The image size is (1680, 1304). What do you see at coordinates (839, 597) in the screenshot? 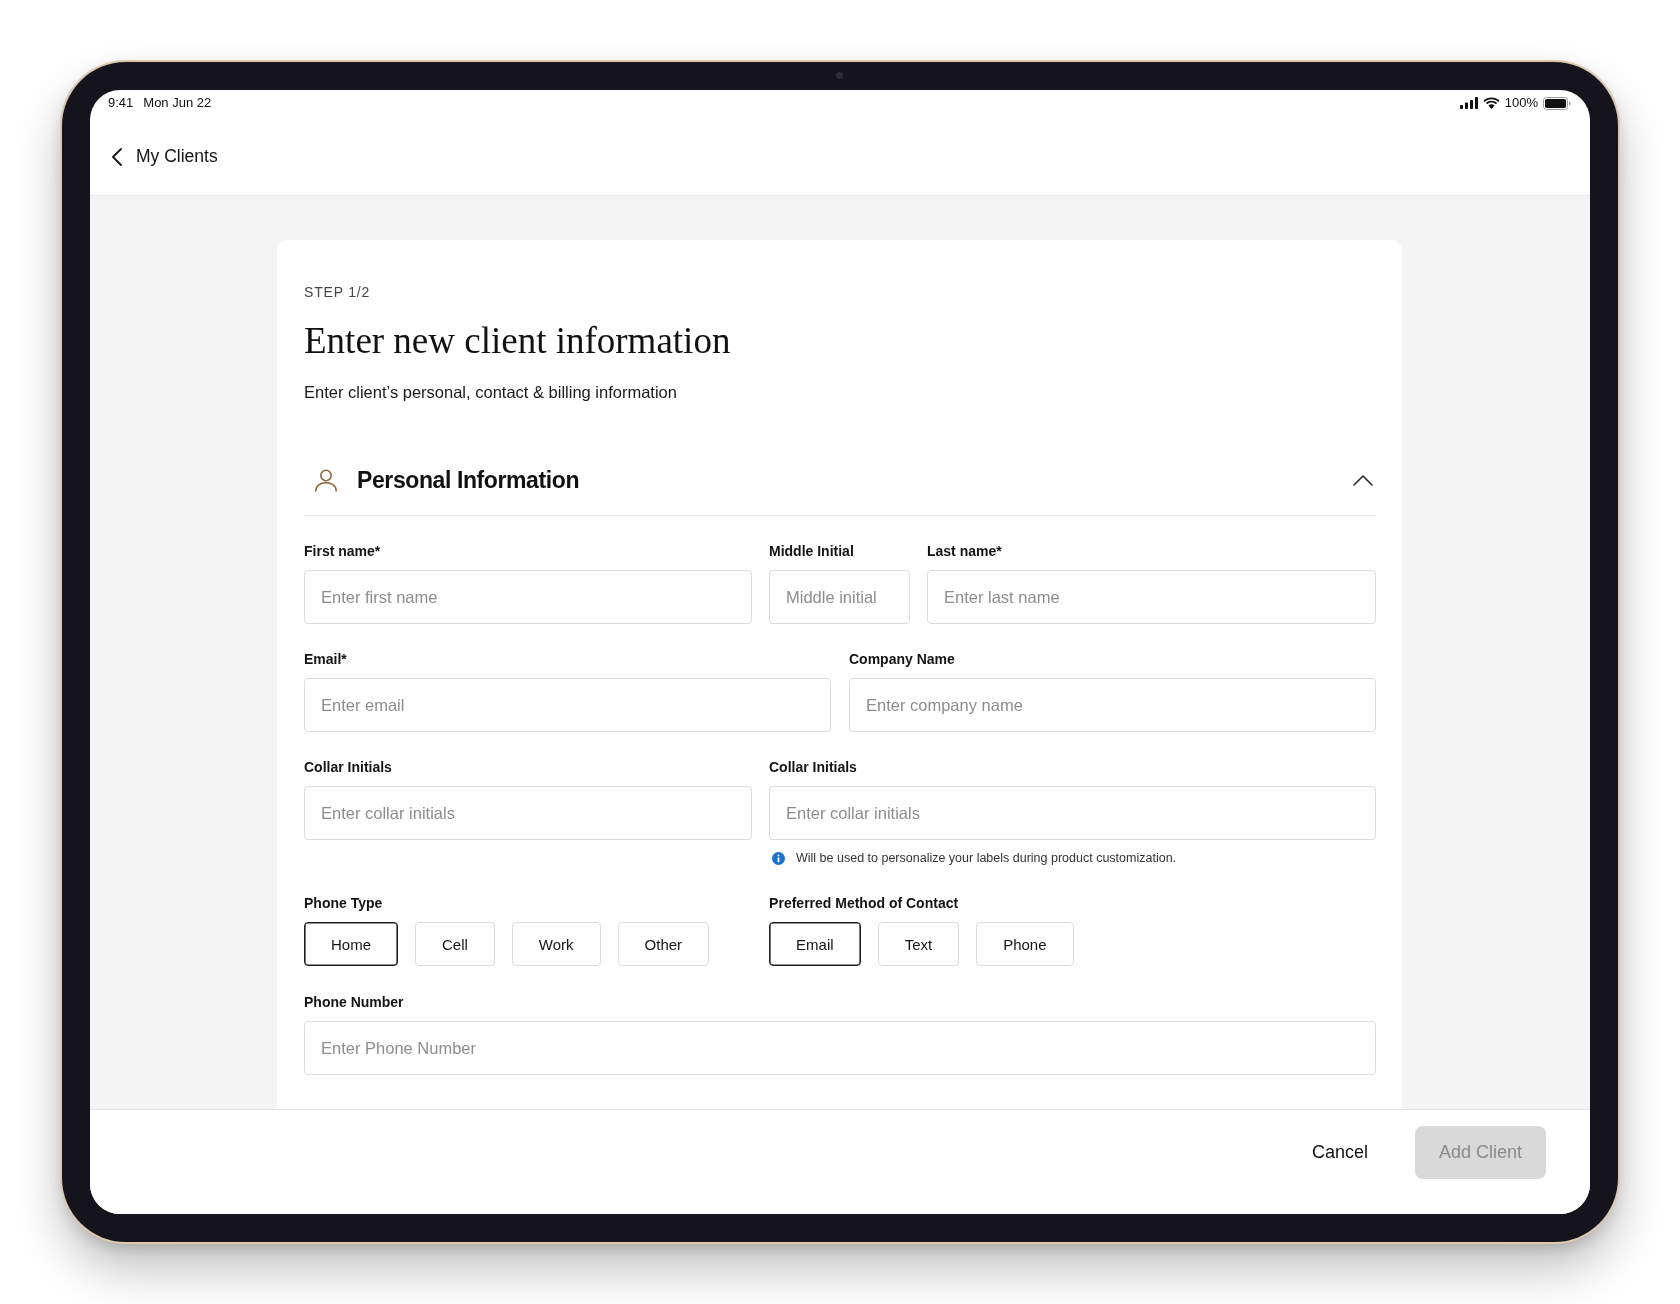
I see `input-field: Middle initial` at bounding box center [839, 597].